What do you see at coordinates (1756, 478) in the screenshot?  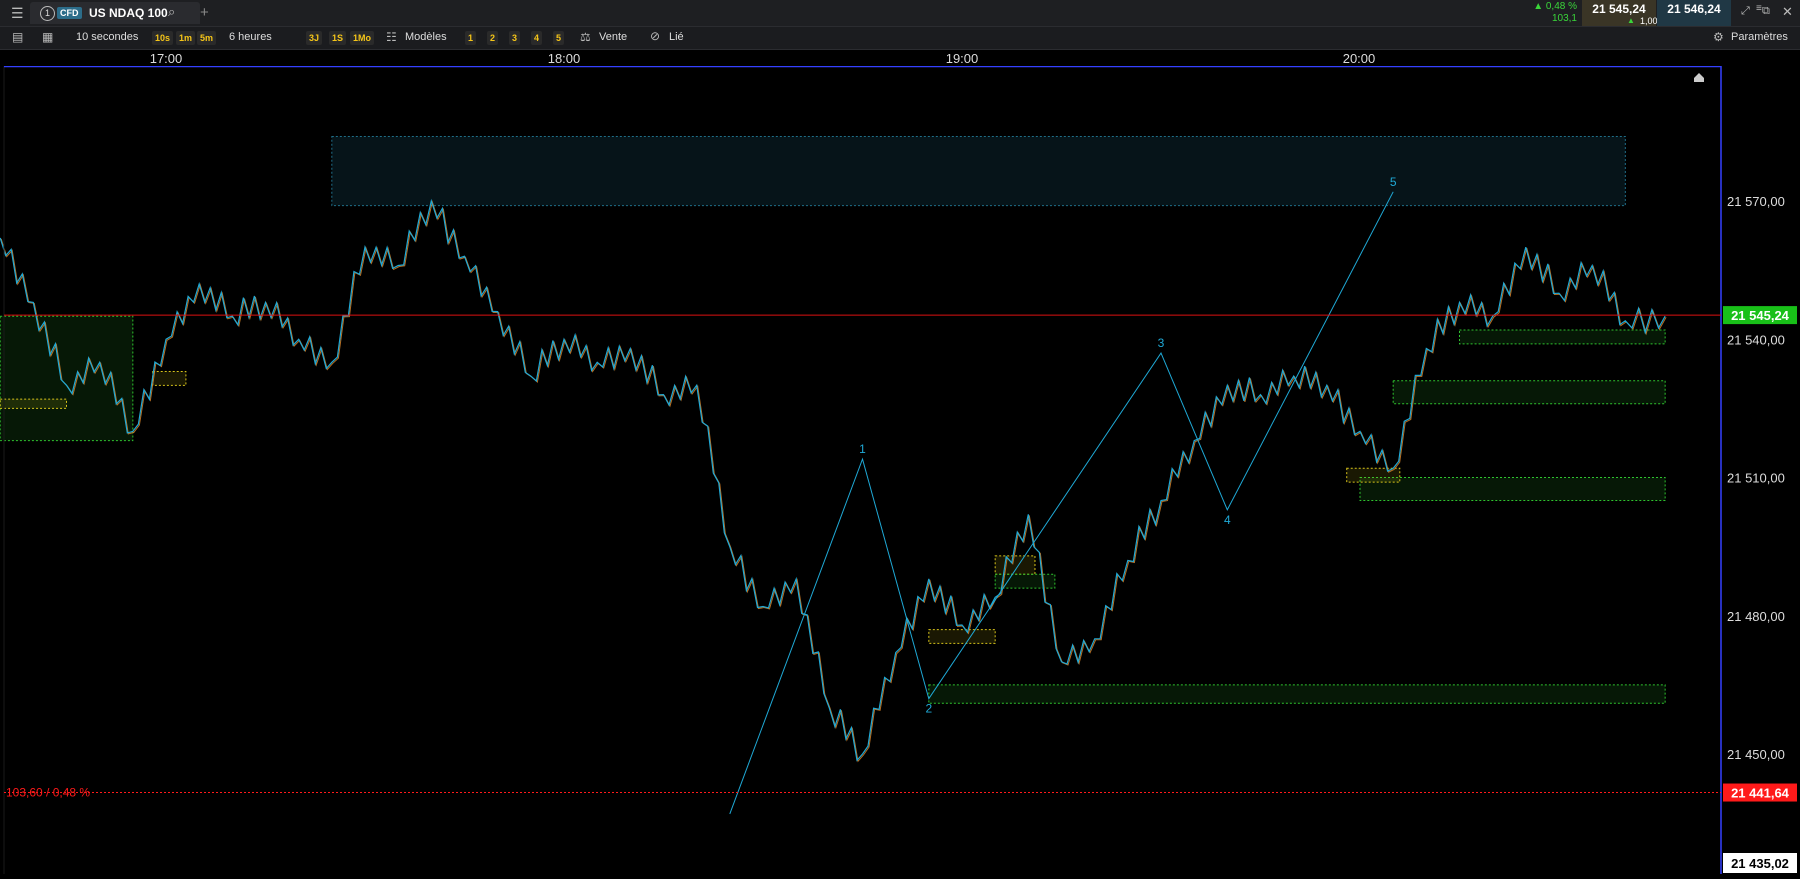 I see `price-tick-label: 21 510,00` at bounding box center [1756, 478].